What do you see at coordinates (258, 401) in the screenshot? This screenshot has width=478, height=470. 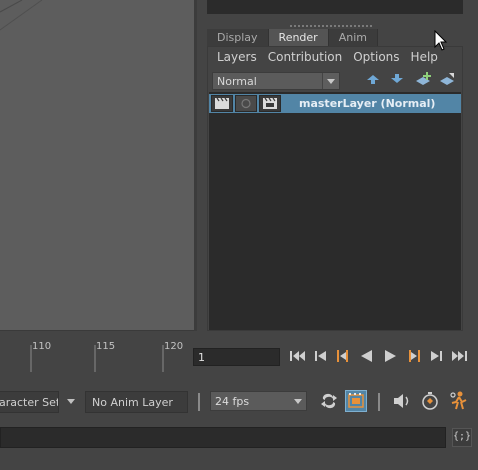 I see `fps-dropdown: 24 fps` at bounding box center [258, 401].